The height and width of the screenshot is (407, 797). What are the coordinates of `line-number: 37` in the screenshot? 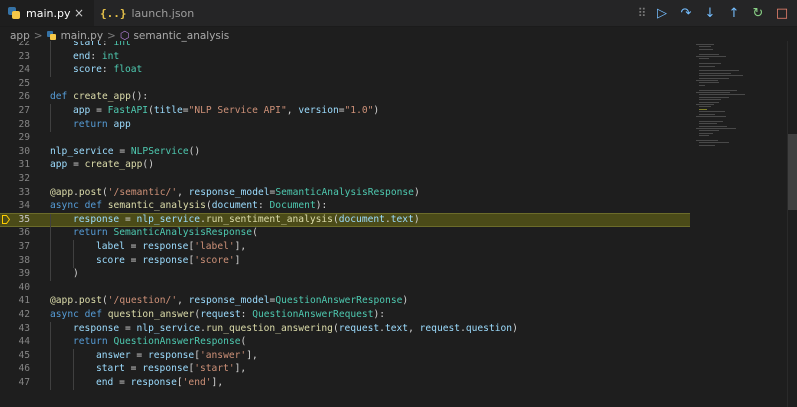 It's located at (15, 247).